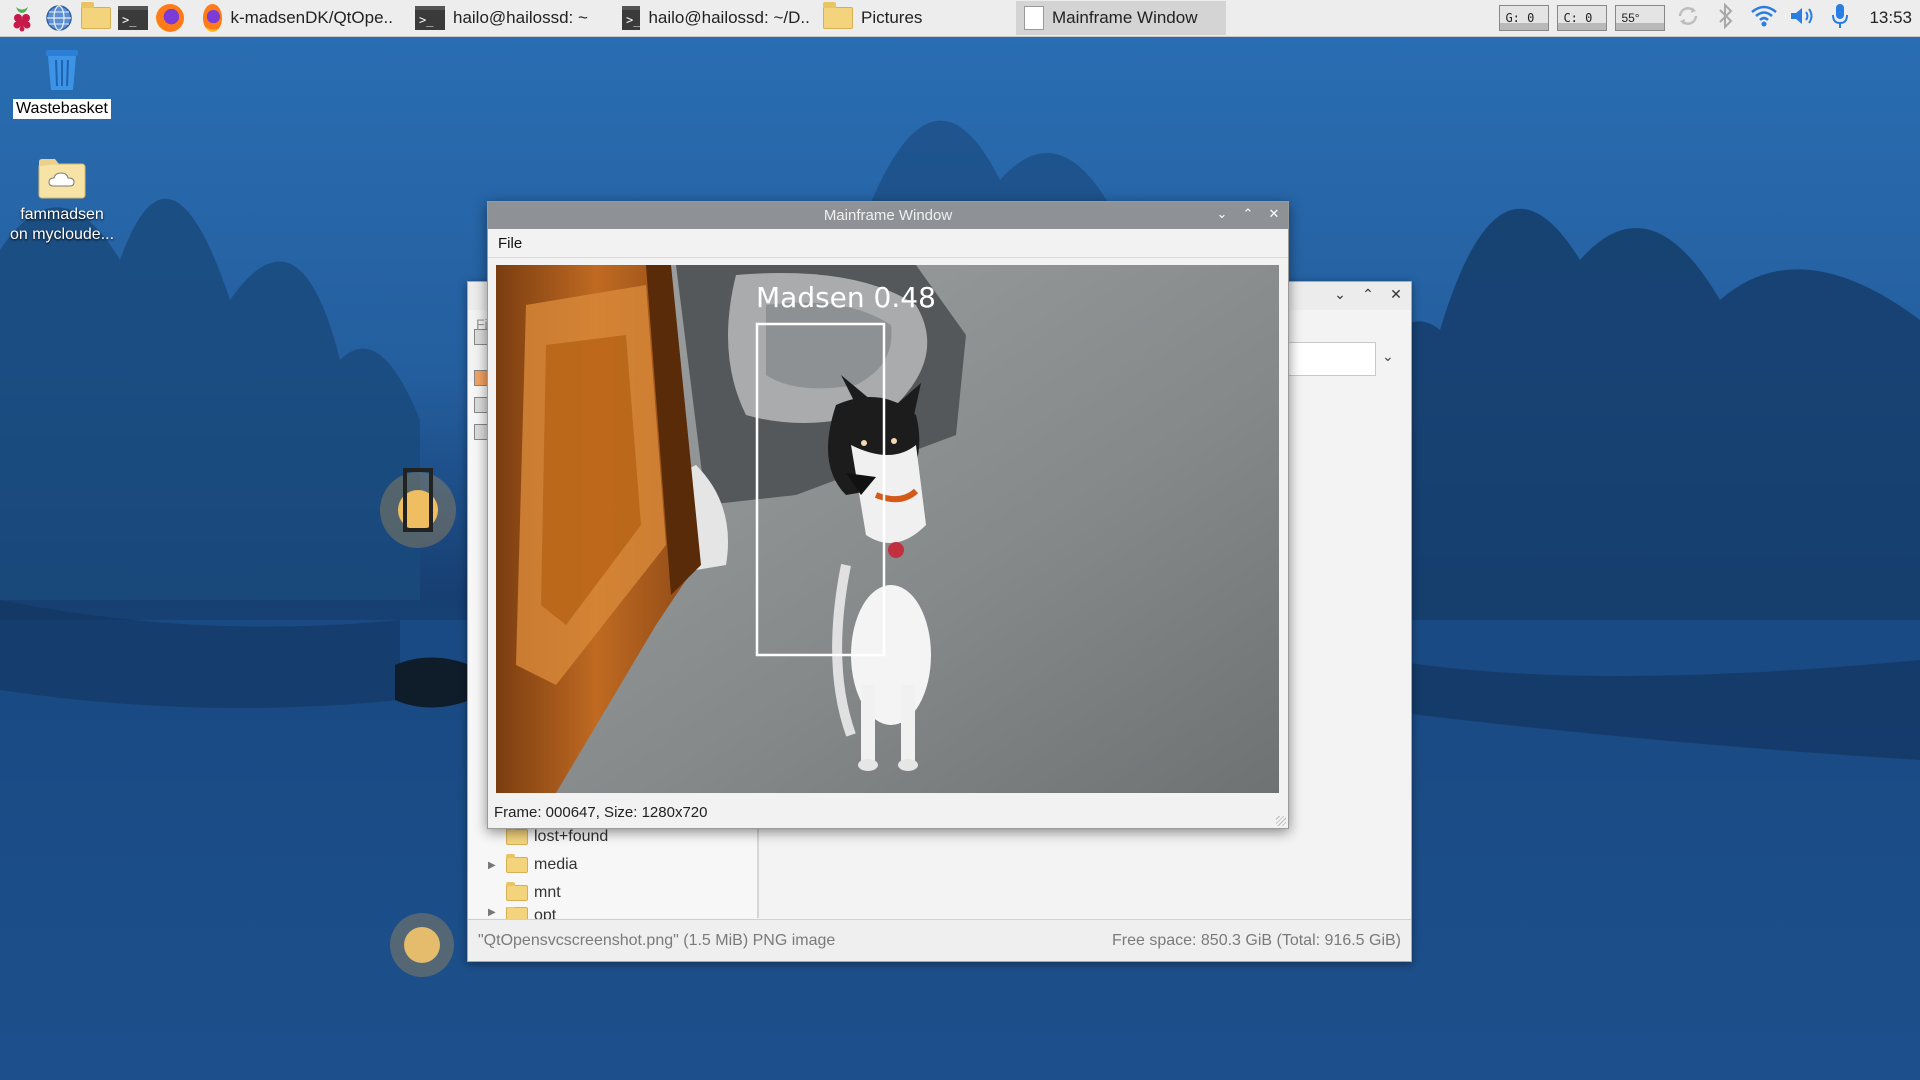 This screenshot has height=1080, width=1920. What do you see at coordinates (1688, 18) in the screenshot?
I see `update-icon` at bounding box center [1688, 18].